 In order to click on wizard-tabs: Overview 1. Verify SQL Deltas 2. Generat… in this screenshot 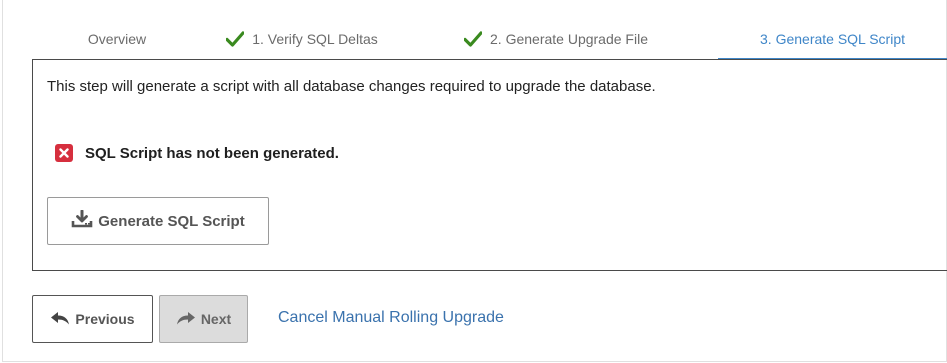, I will do `click(489, 39)`.